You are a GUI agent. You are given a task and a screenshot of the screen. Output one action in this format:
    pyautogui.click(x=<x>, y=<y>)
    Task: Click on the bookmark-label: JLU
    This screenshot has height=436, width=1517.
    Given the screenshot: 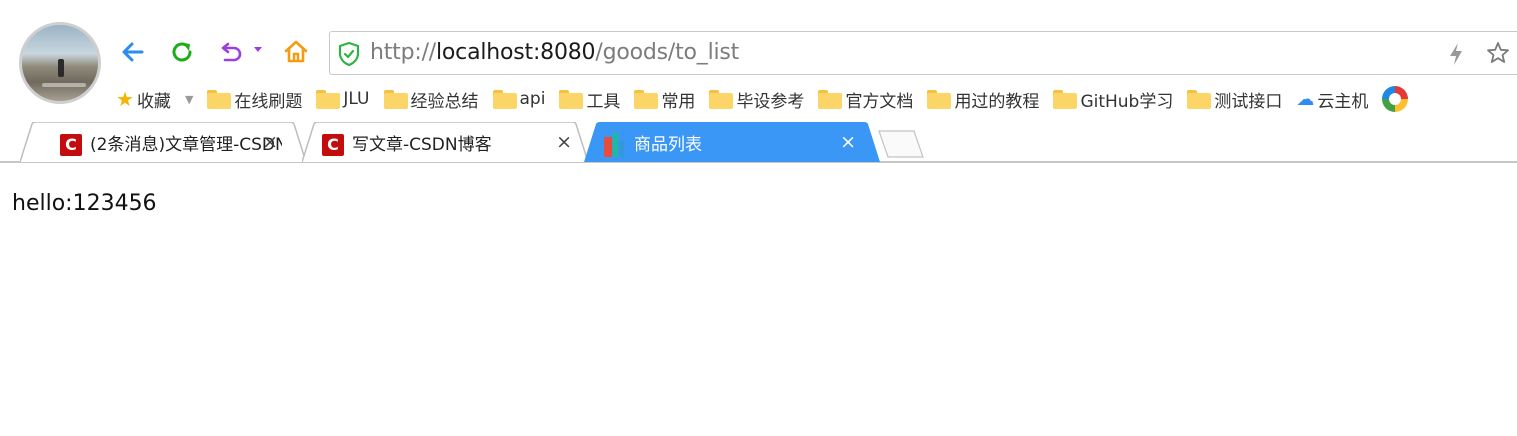 What is the action you would take?
    pyautogui.click(x=356, y=99)
    